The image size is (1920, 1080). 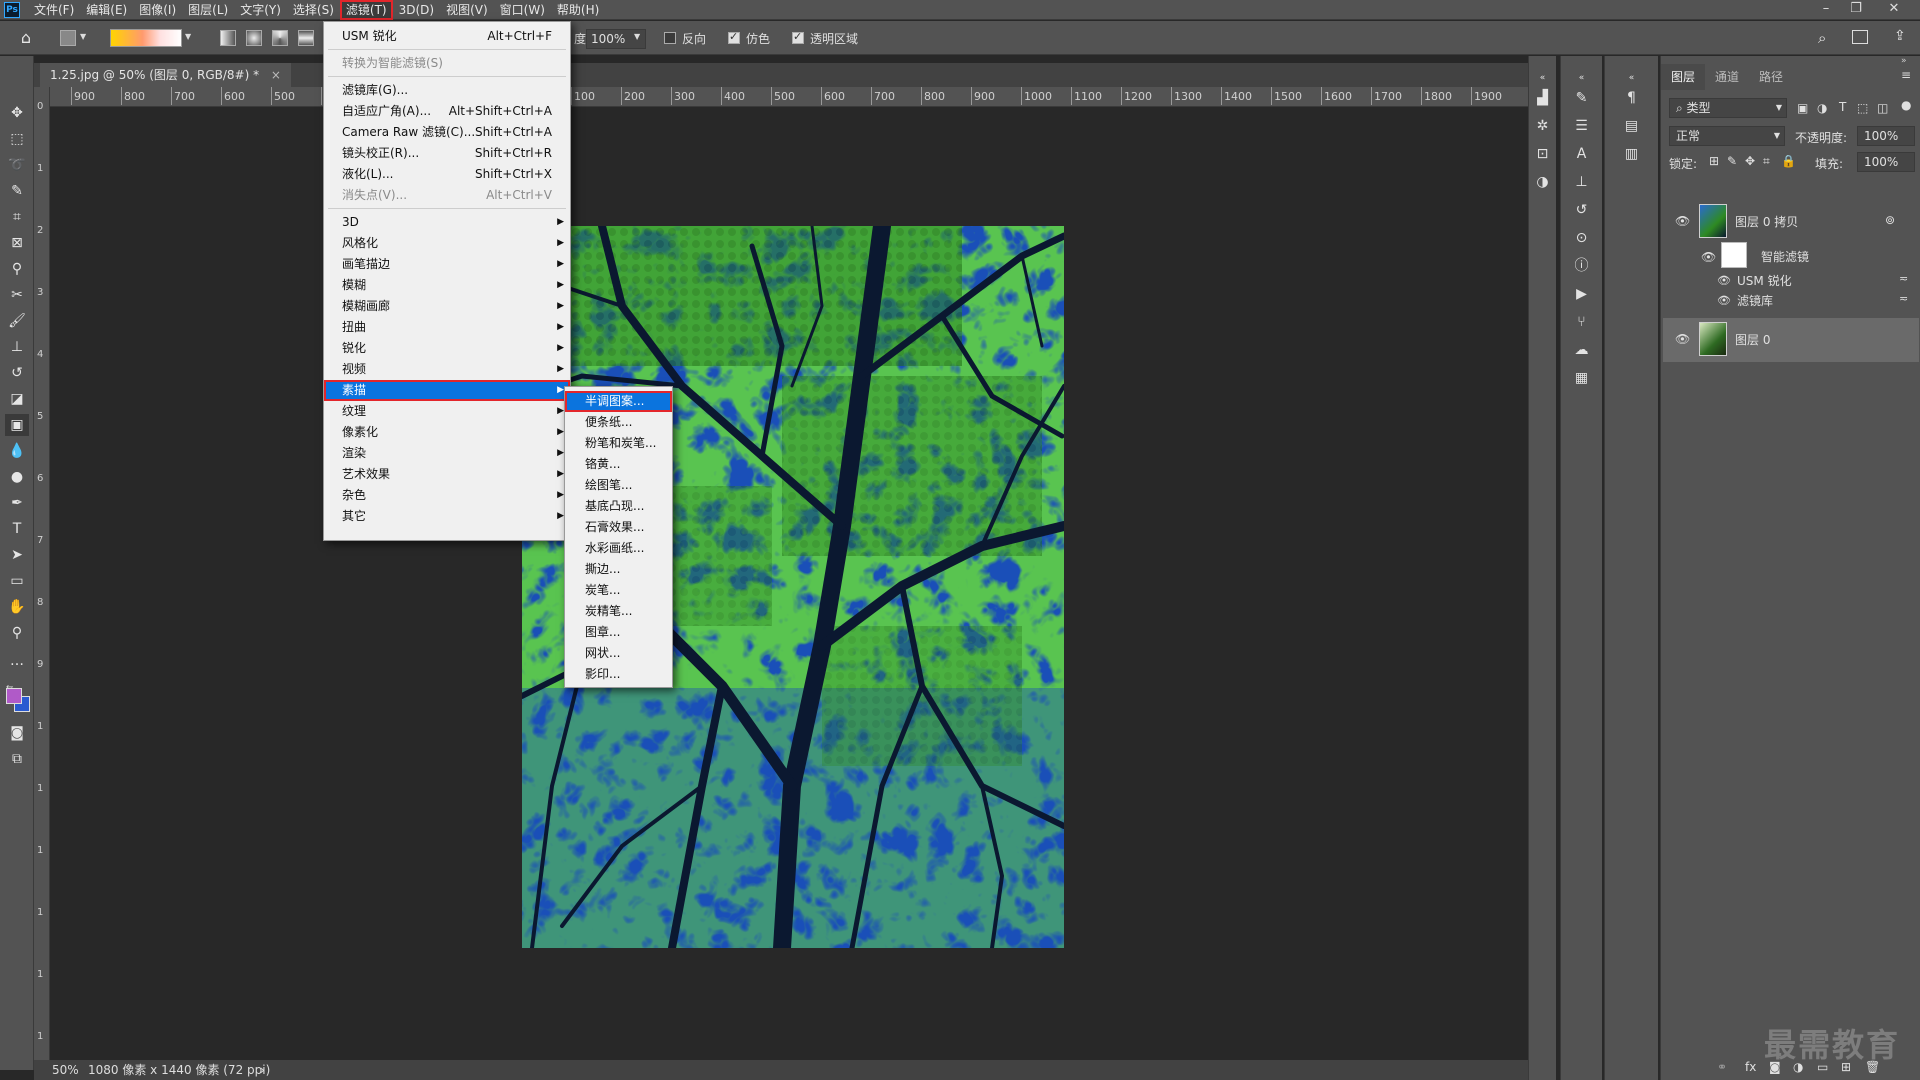 I want to click on lock-all-icon: 🔒, so click(x=1788, y=161).